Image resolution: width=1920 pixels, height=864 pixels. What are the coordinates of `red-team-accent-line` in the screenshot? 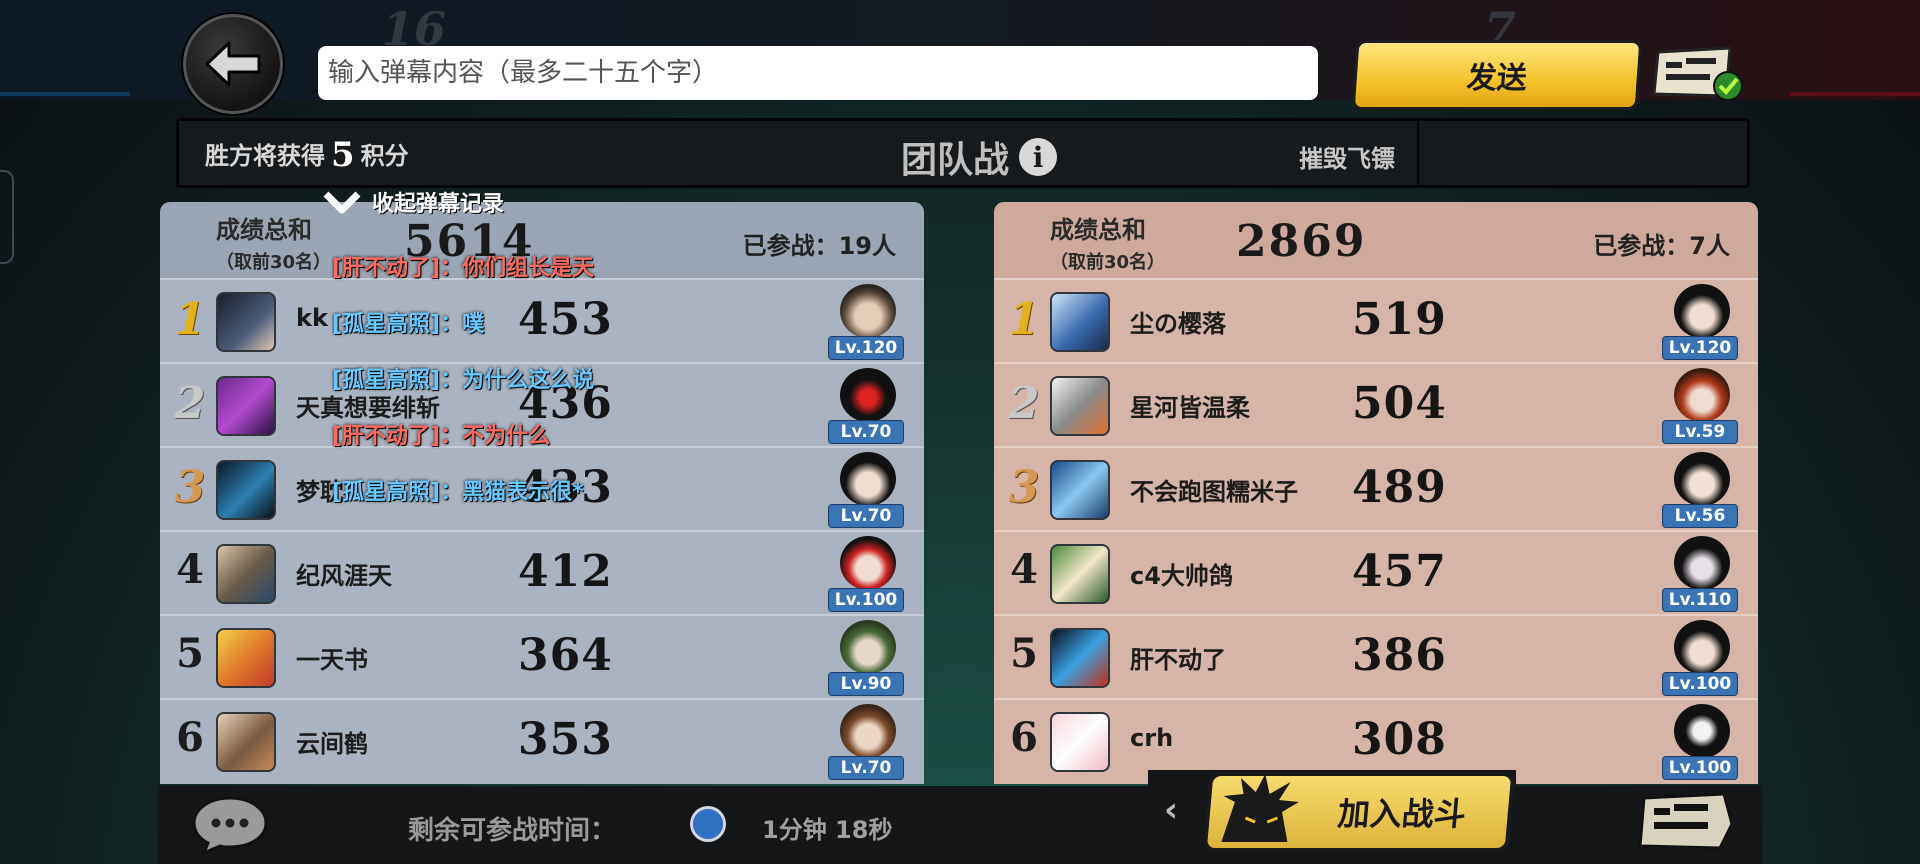 It's located at (1855, 94).